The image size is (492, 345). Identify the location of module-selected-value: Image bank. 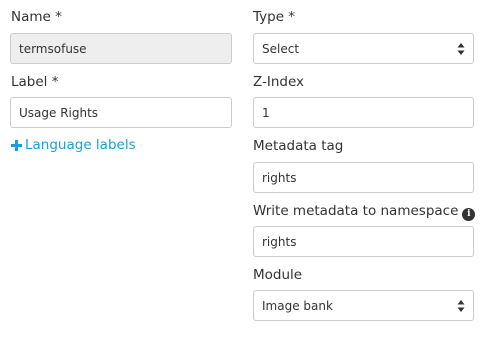
(297, 305).